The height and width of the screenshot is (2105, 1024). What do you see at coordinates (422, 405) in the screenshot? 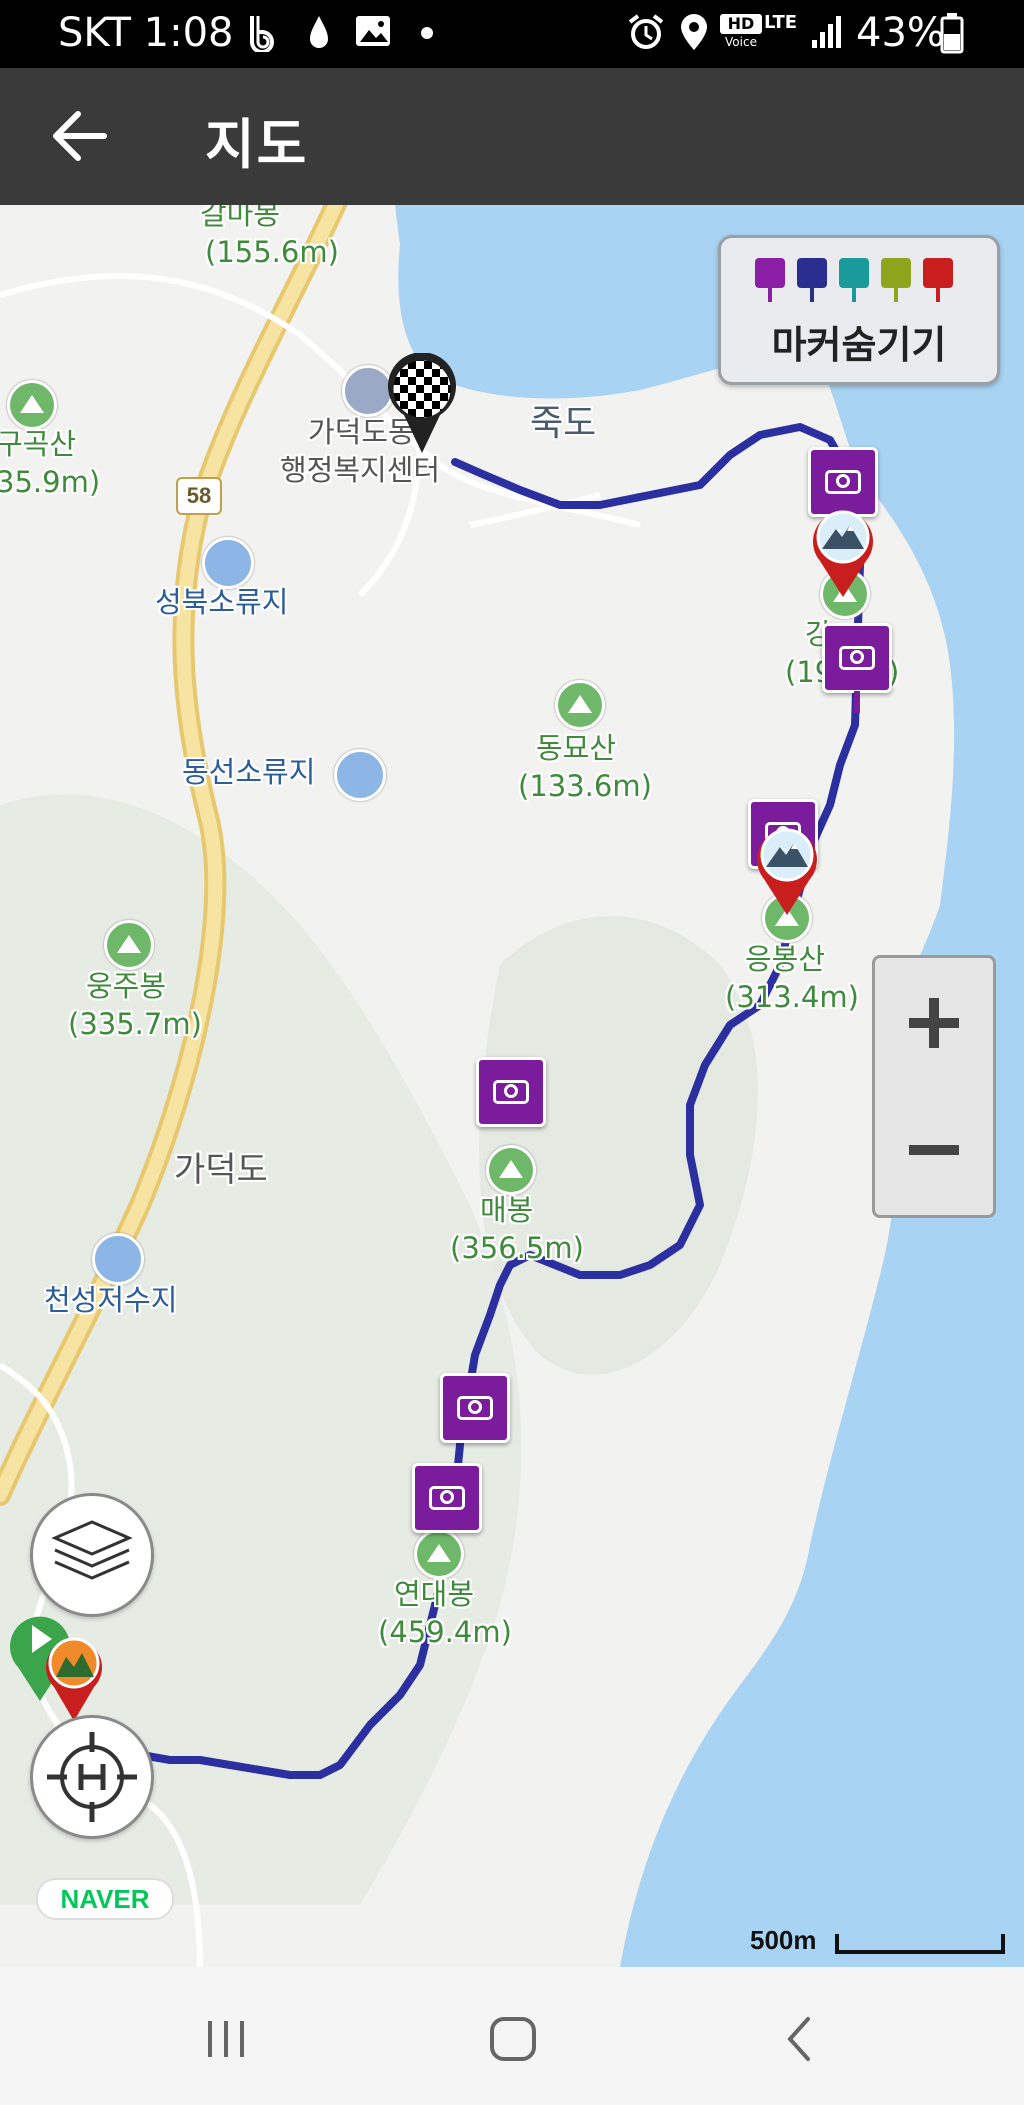
I see `finish-flag-icon` at bounding box center [422, 405].